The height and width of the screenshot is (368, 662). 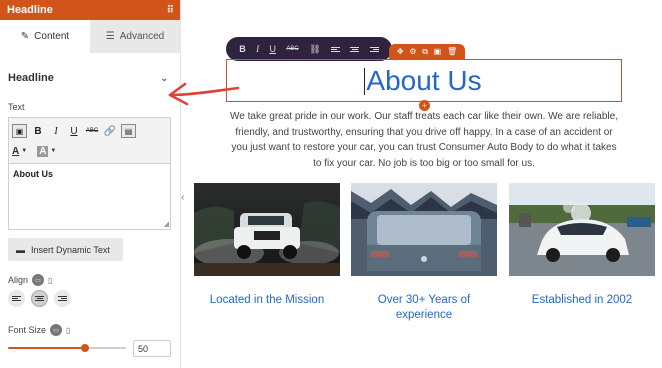 What do you see at coordinates (52, 36) in the screenshot?
I see `tab-content-label: Content` at bounding box center [52, 36].